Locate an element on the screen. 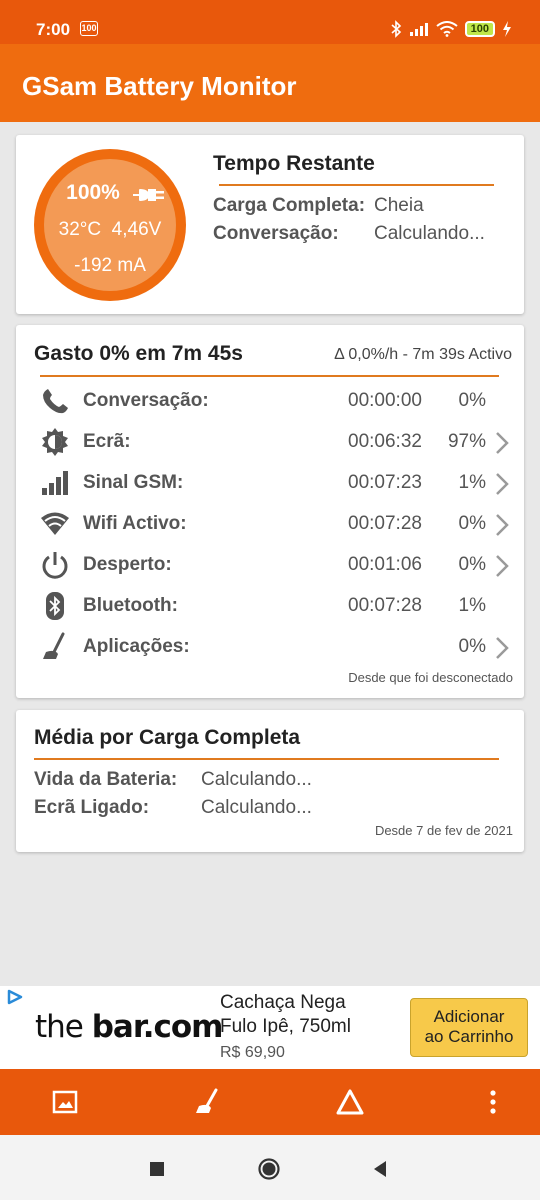  usage-row-conversation: Conversação: 00:00:00 0% is located at coordinates (270, 402).